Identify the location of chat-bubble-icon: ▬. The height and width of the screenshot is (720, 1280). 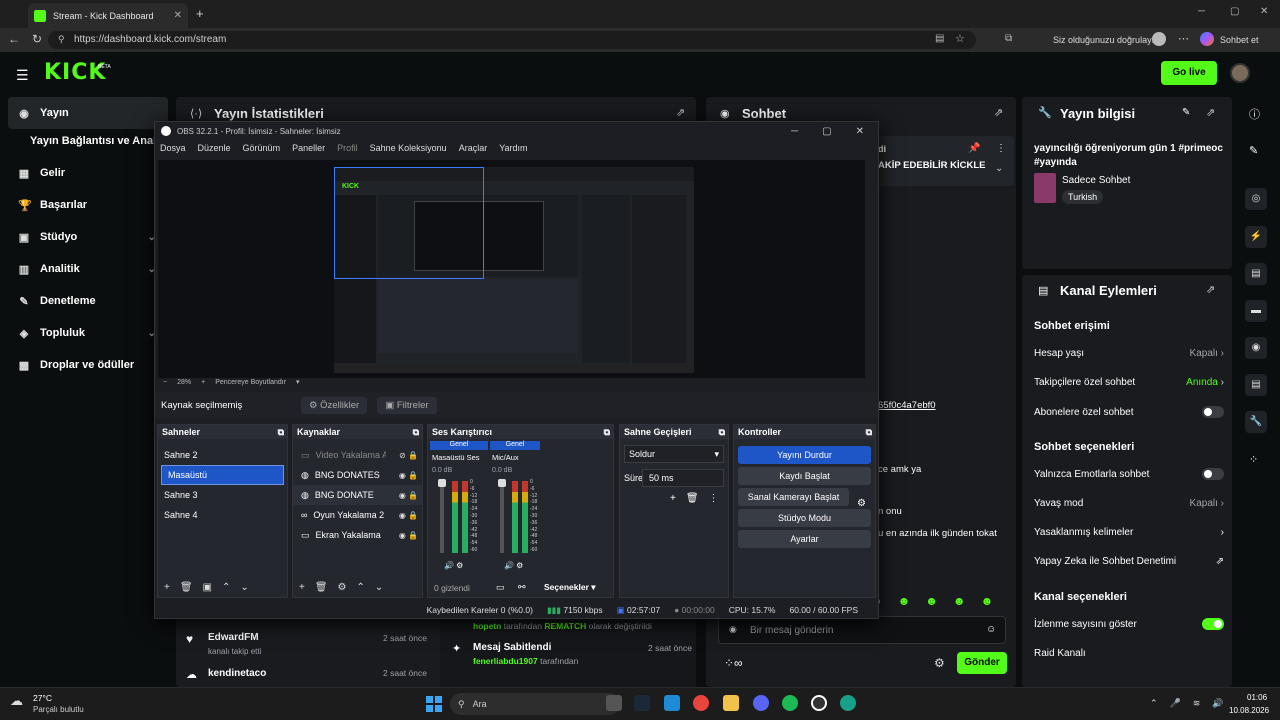
(1256, 311).